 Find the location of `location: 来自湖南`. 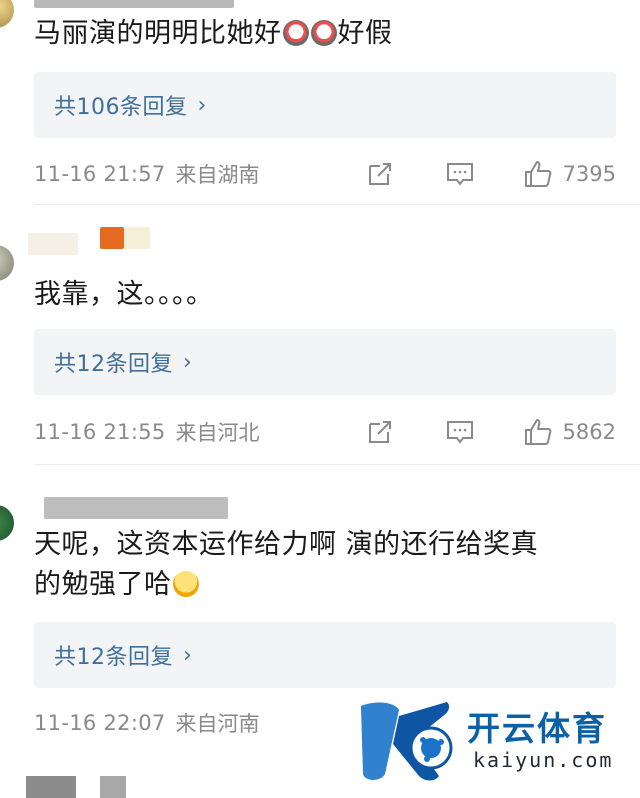

location: 来自湖南 is located at coordinates (217, 175).